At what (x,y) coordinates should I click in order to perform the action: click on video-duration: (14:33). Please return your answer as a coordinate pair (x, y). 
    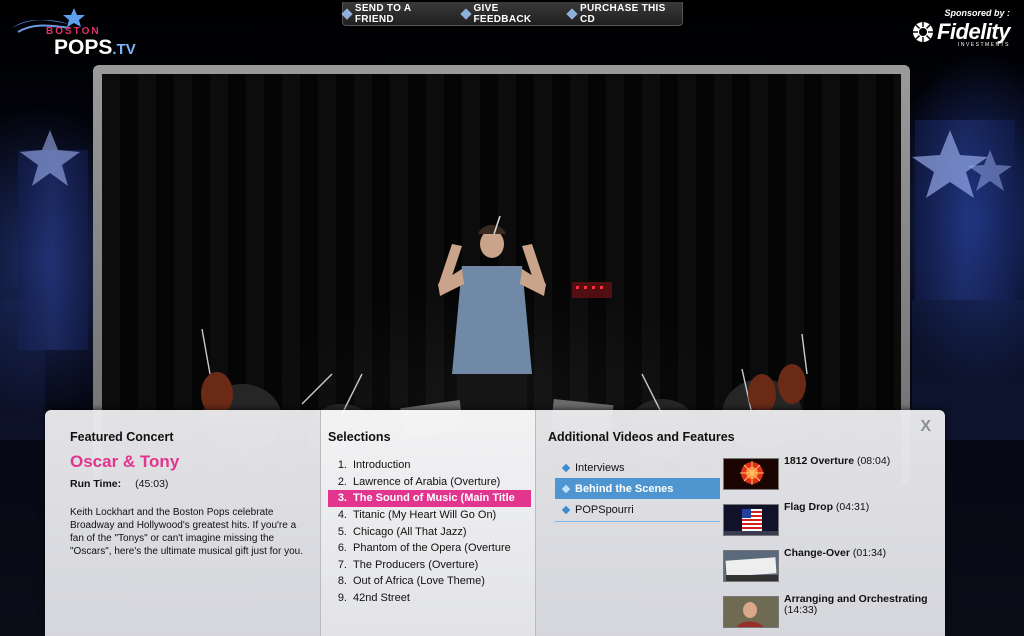
    Looking at the image, I should click on (801, 610).